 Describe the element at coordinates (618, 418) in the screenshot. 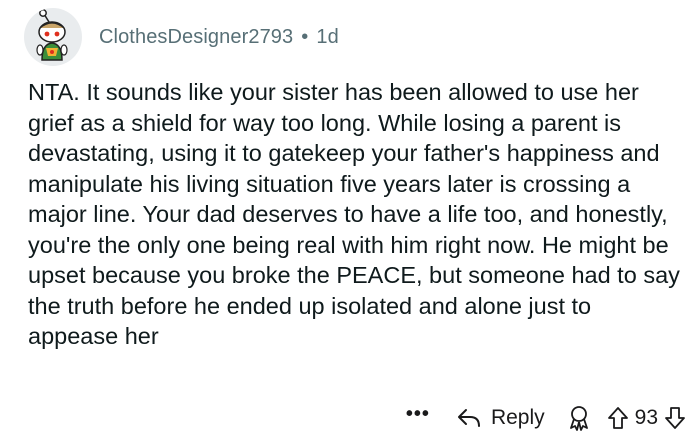

I see `upvote-arrow-icon` at that location.